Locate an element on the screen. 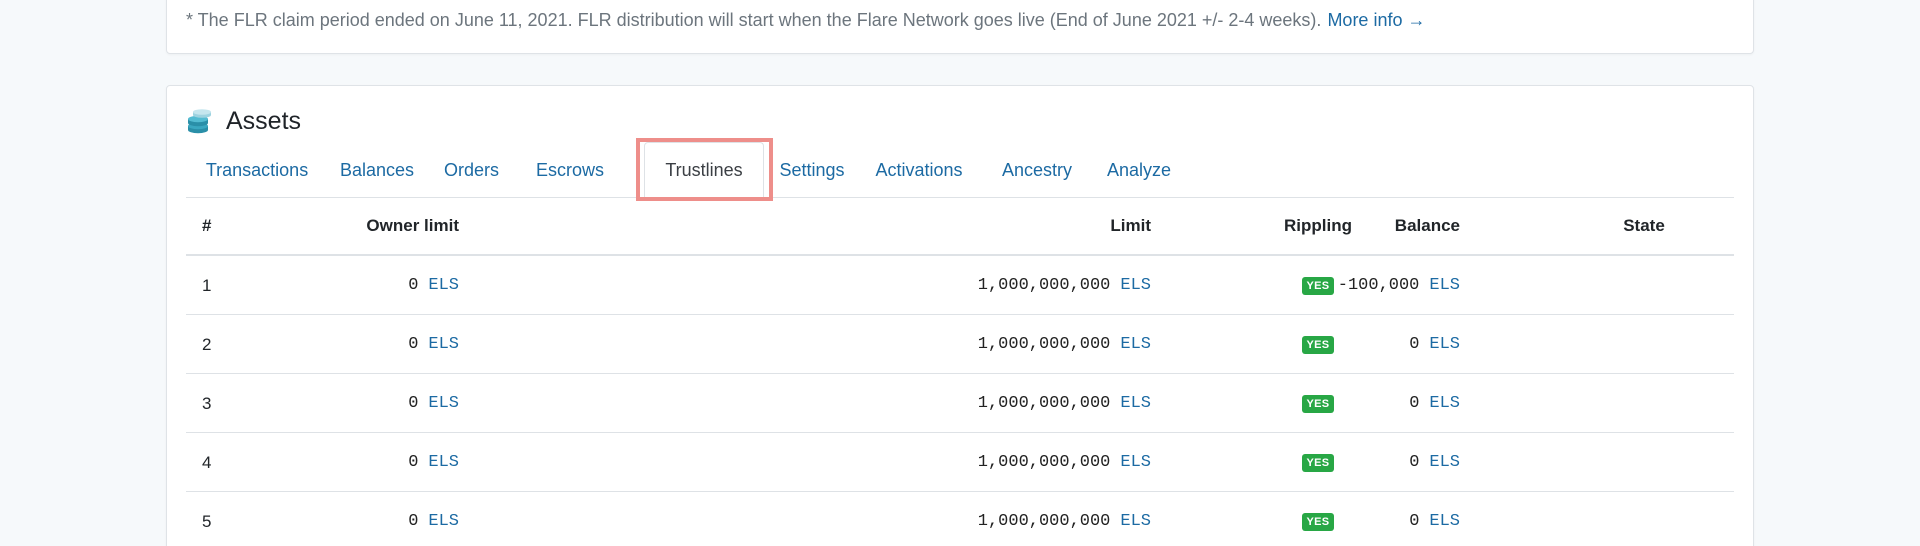 Image resolution: width=1920 pixels, height=546 pixels. assets-header: Assets is located at coordinates (243, 121).